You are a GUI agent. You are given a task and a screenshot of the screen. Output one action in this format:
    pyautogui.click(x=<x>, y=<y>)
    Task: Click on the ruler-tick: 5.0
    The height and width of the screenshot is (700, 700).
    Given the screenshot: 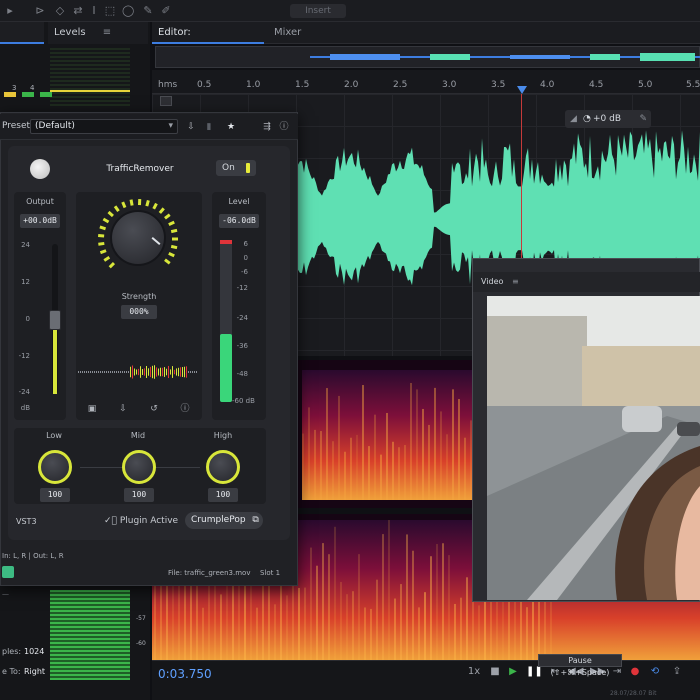 What is the action you would take?
    pyautogui.click(x=645, y=85)
    